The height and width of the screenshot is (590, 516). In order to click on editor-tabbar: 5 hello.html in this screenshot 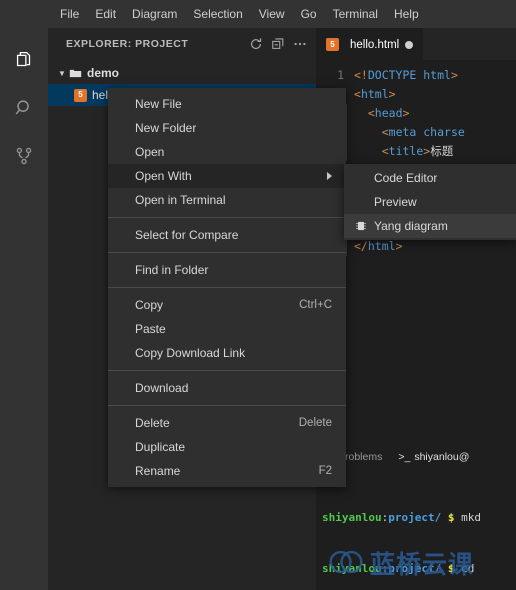, I will do `click(416, 44)`.